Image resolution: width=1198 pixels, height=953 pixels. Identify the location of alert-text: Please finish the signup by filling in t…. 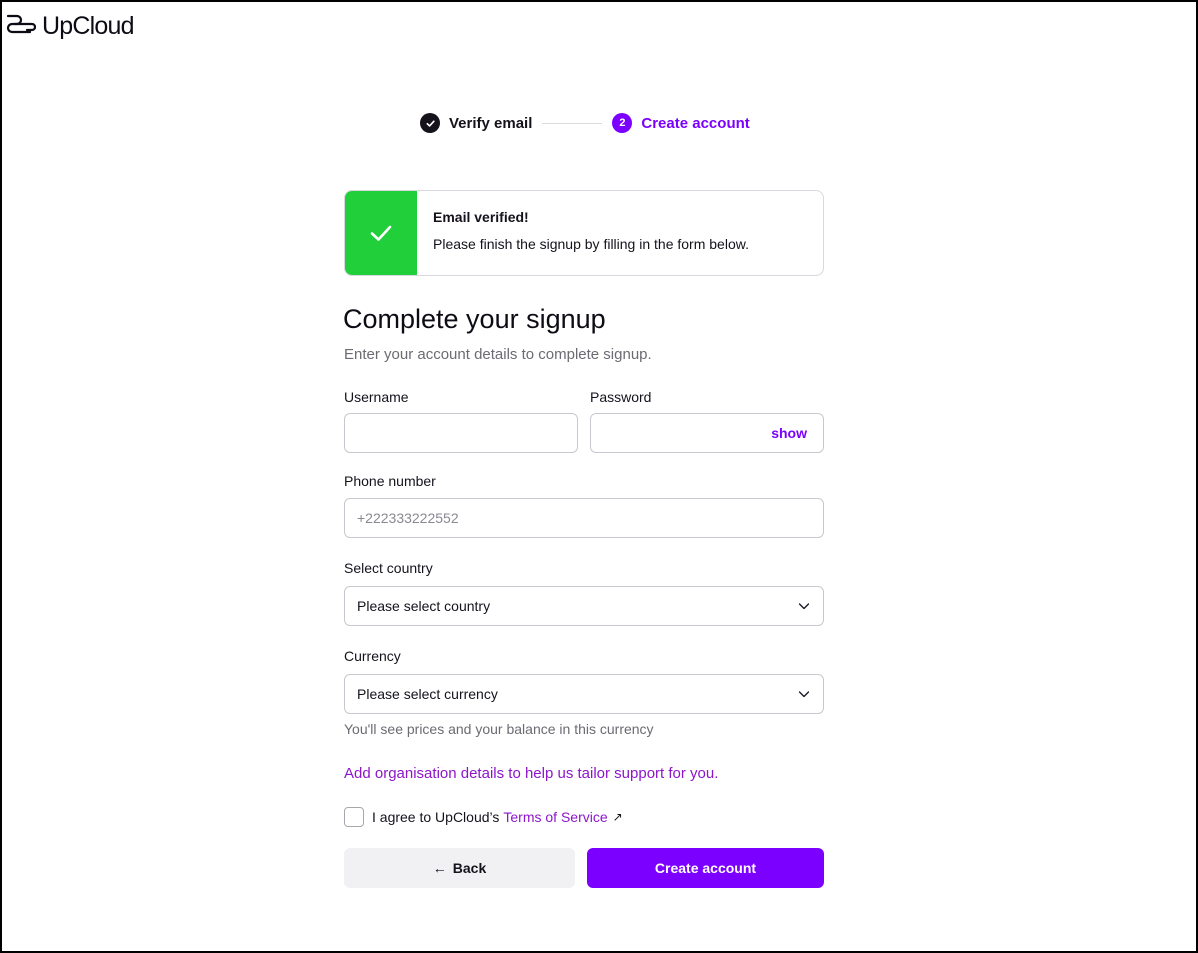
(591, 244).